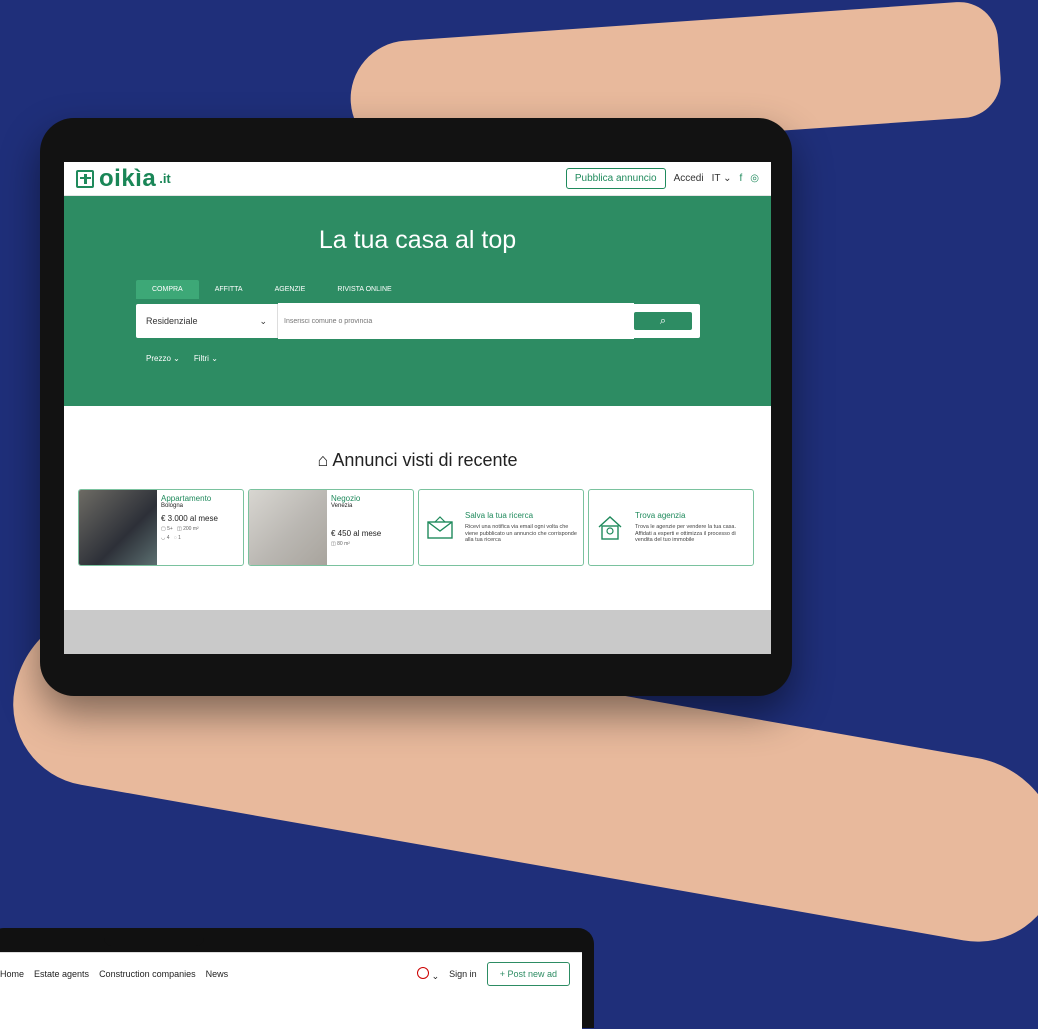 Image resolution: width=1038 pixels, height=1029 pixels. What do you see at coordinates (342, 506) in the screenshot?
I see `listing-city: Venezia` at bounding box center [342, 506].